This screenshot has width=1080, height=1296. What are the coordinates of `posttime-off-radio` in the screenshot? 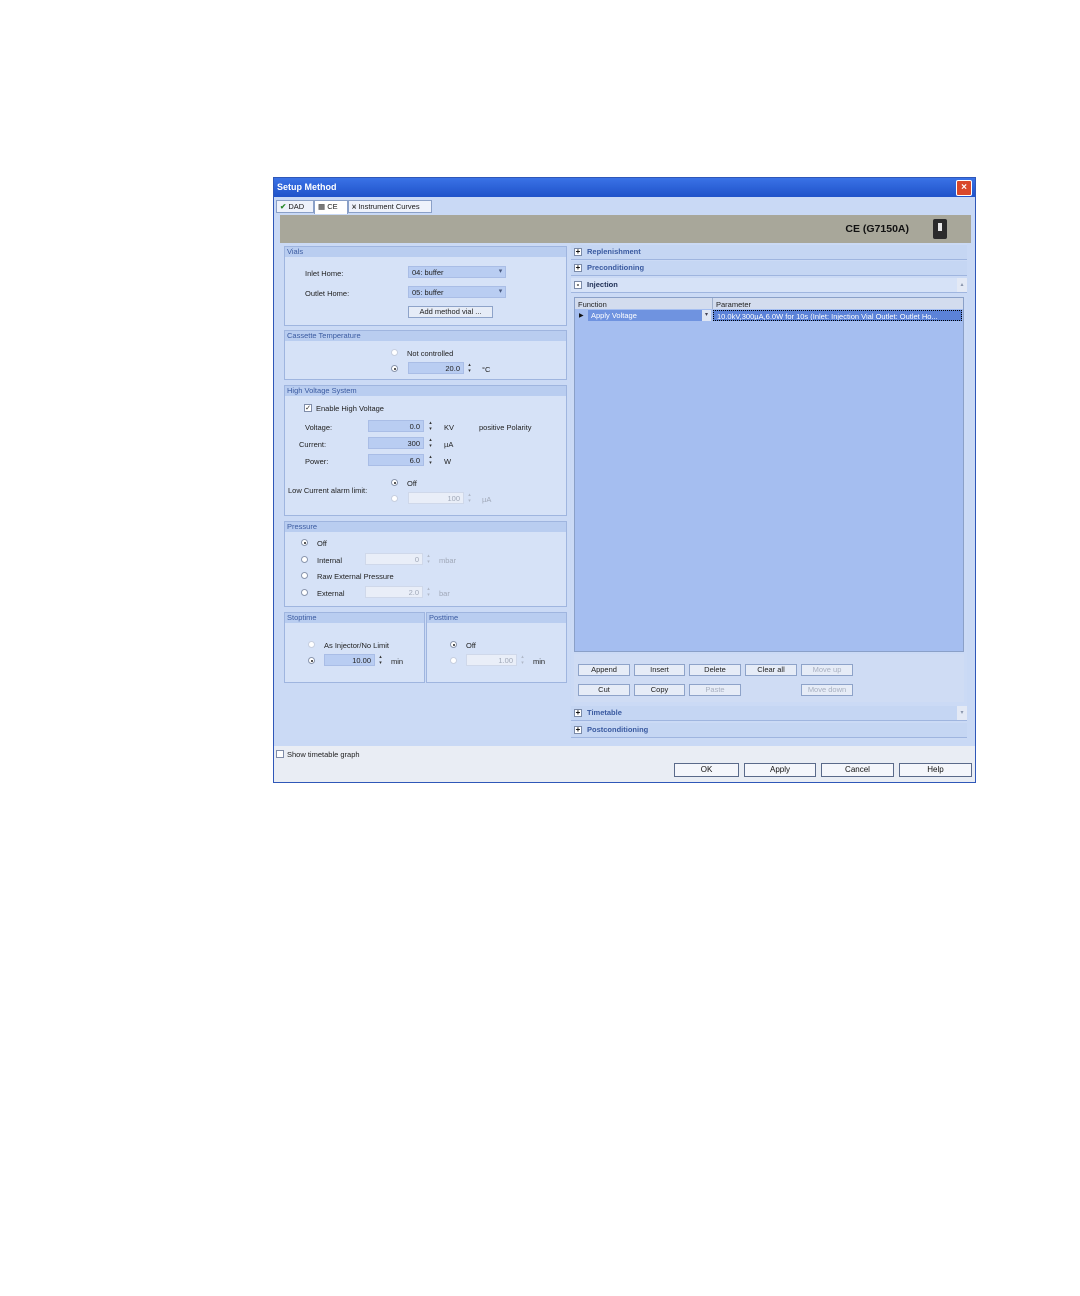 It's located at (453, 644).